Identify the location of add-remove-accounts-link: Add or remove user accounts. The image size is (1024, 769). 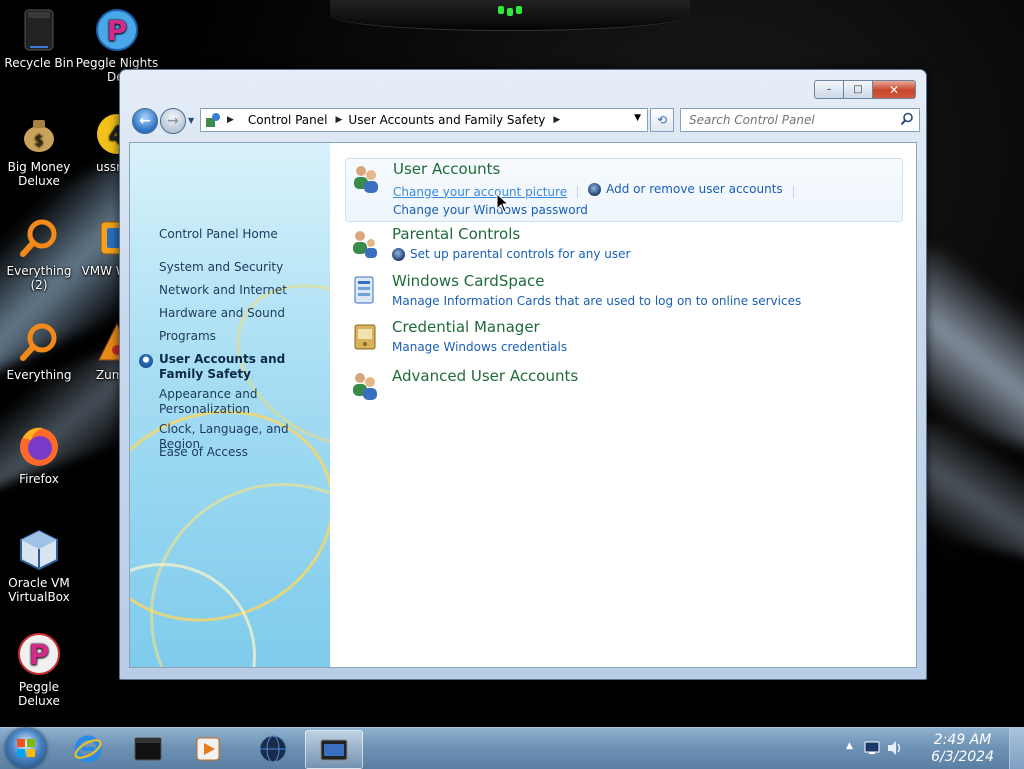
(685, 189).